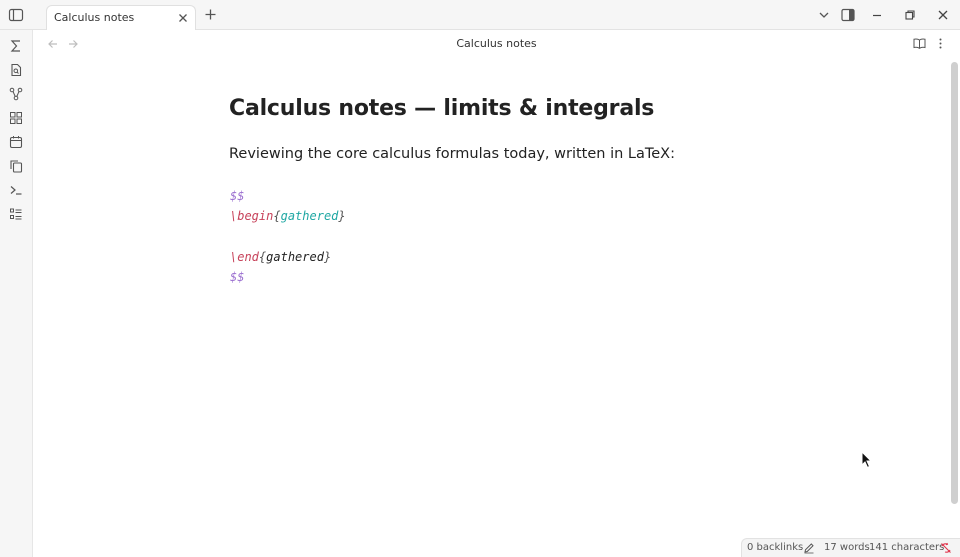 The image size is (960, 557). I want to click on scrollbar-thumb, so click(954, 283).